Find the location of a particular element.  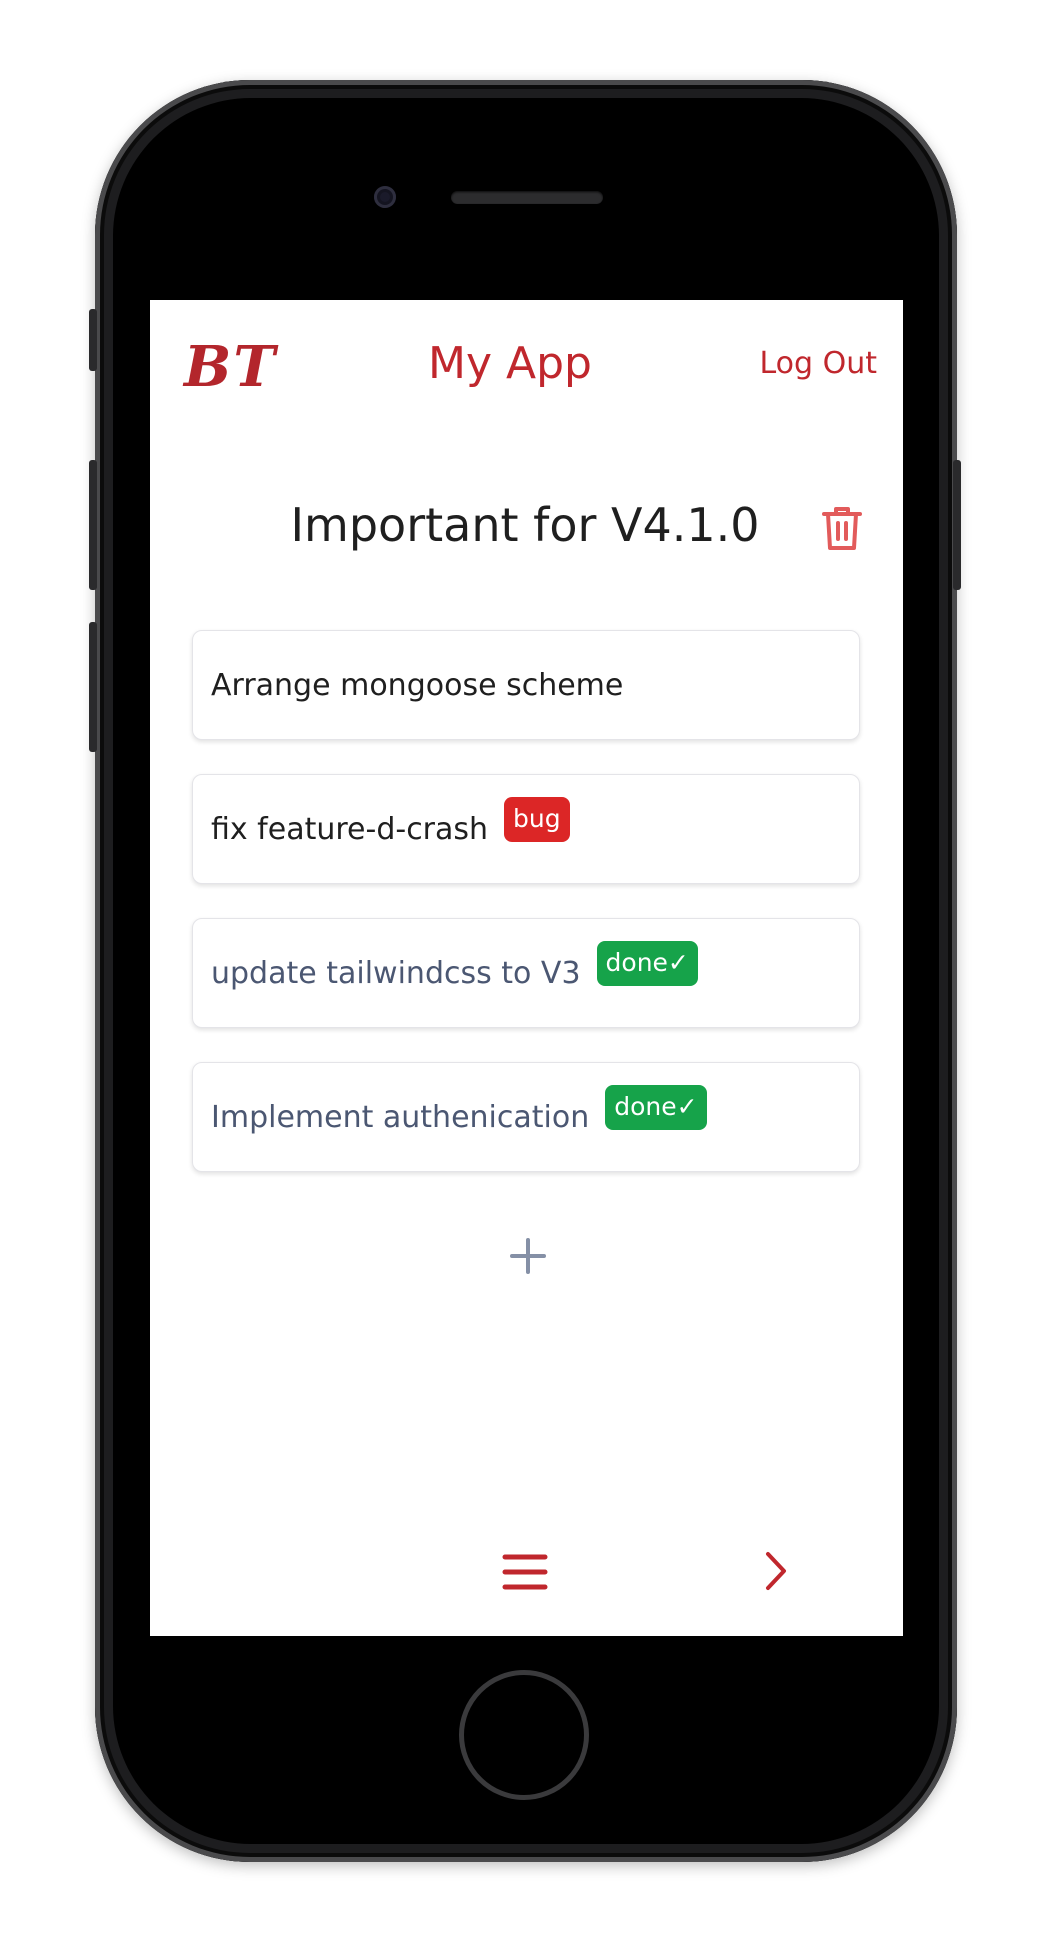

logout-link: Log Out is located at coordinates (818, 363).